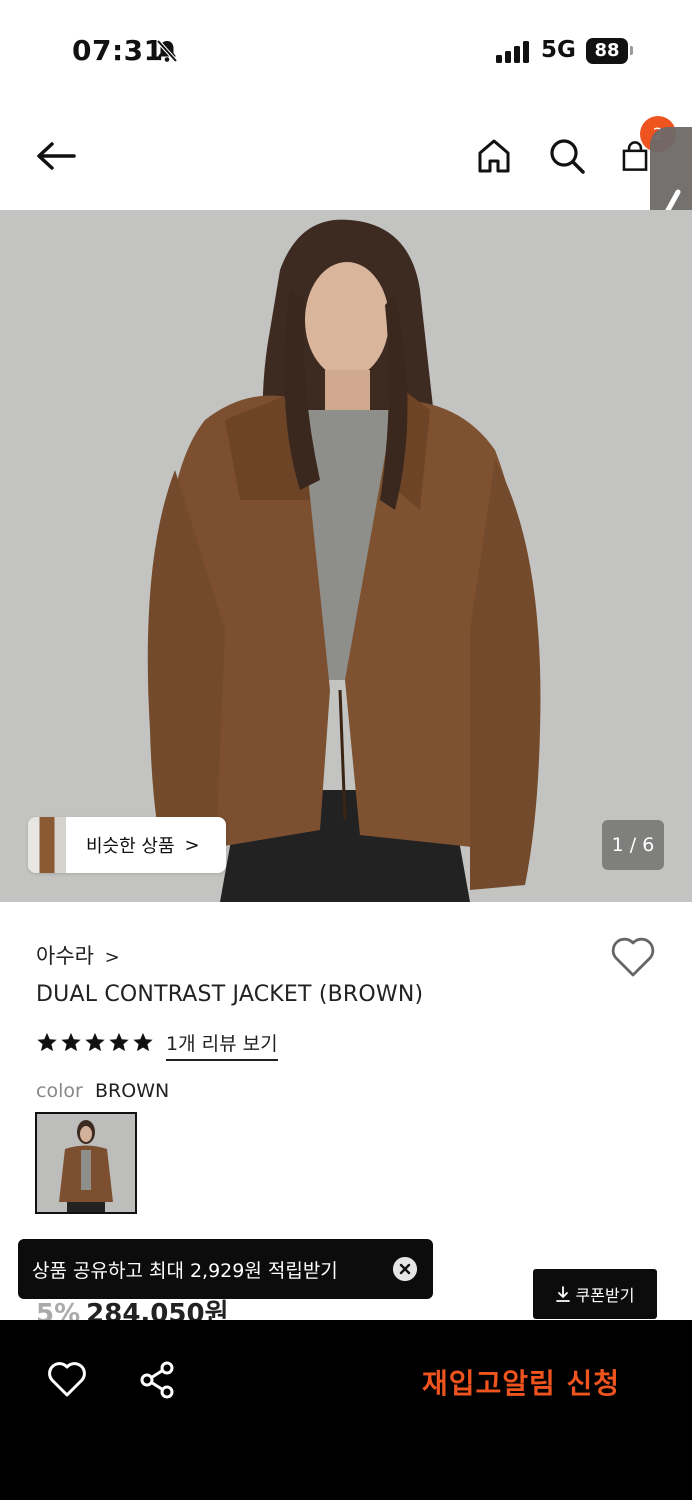  I want to click on color-swatch-brown, so click(86, 1163).